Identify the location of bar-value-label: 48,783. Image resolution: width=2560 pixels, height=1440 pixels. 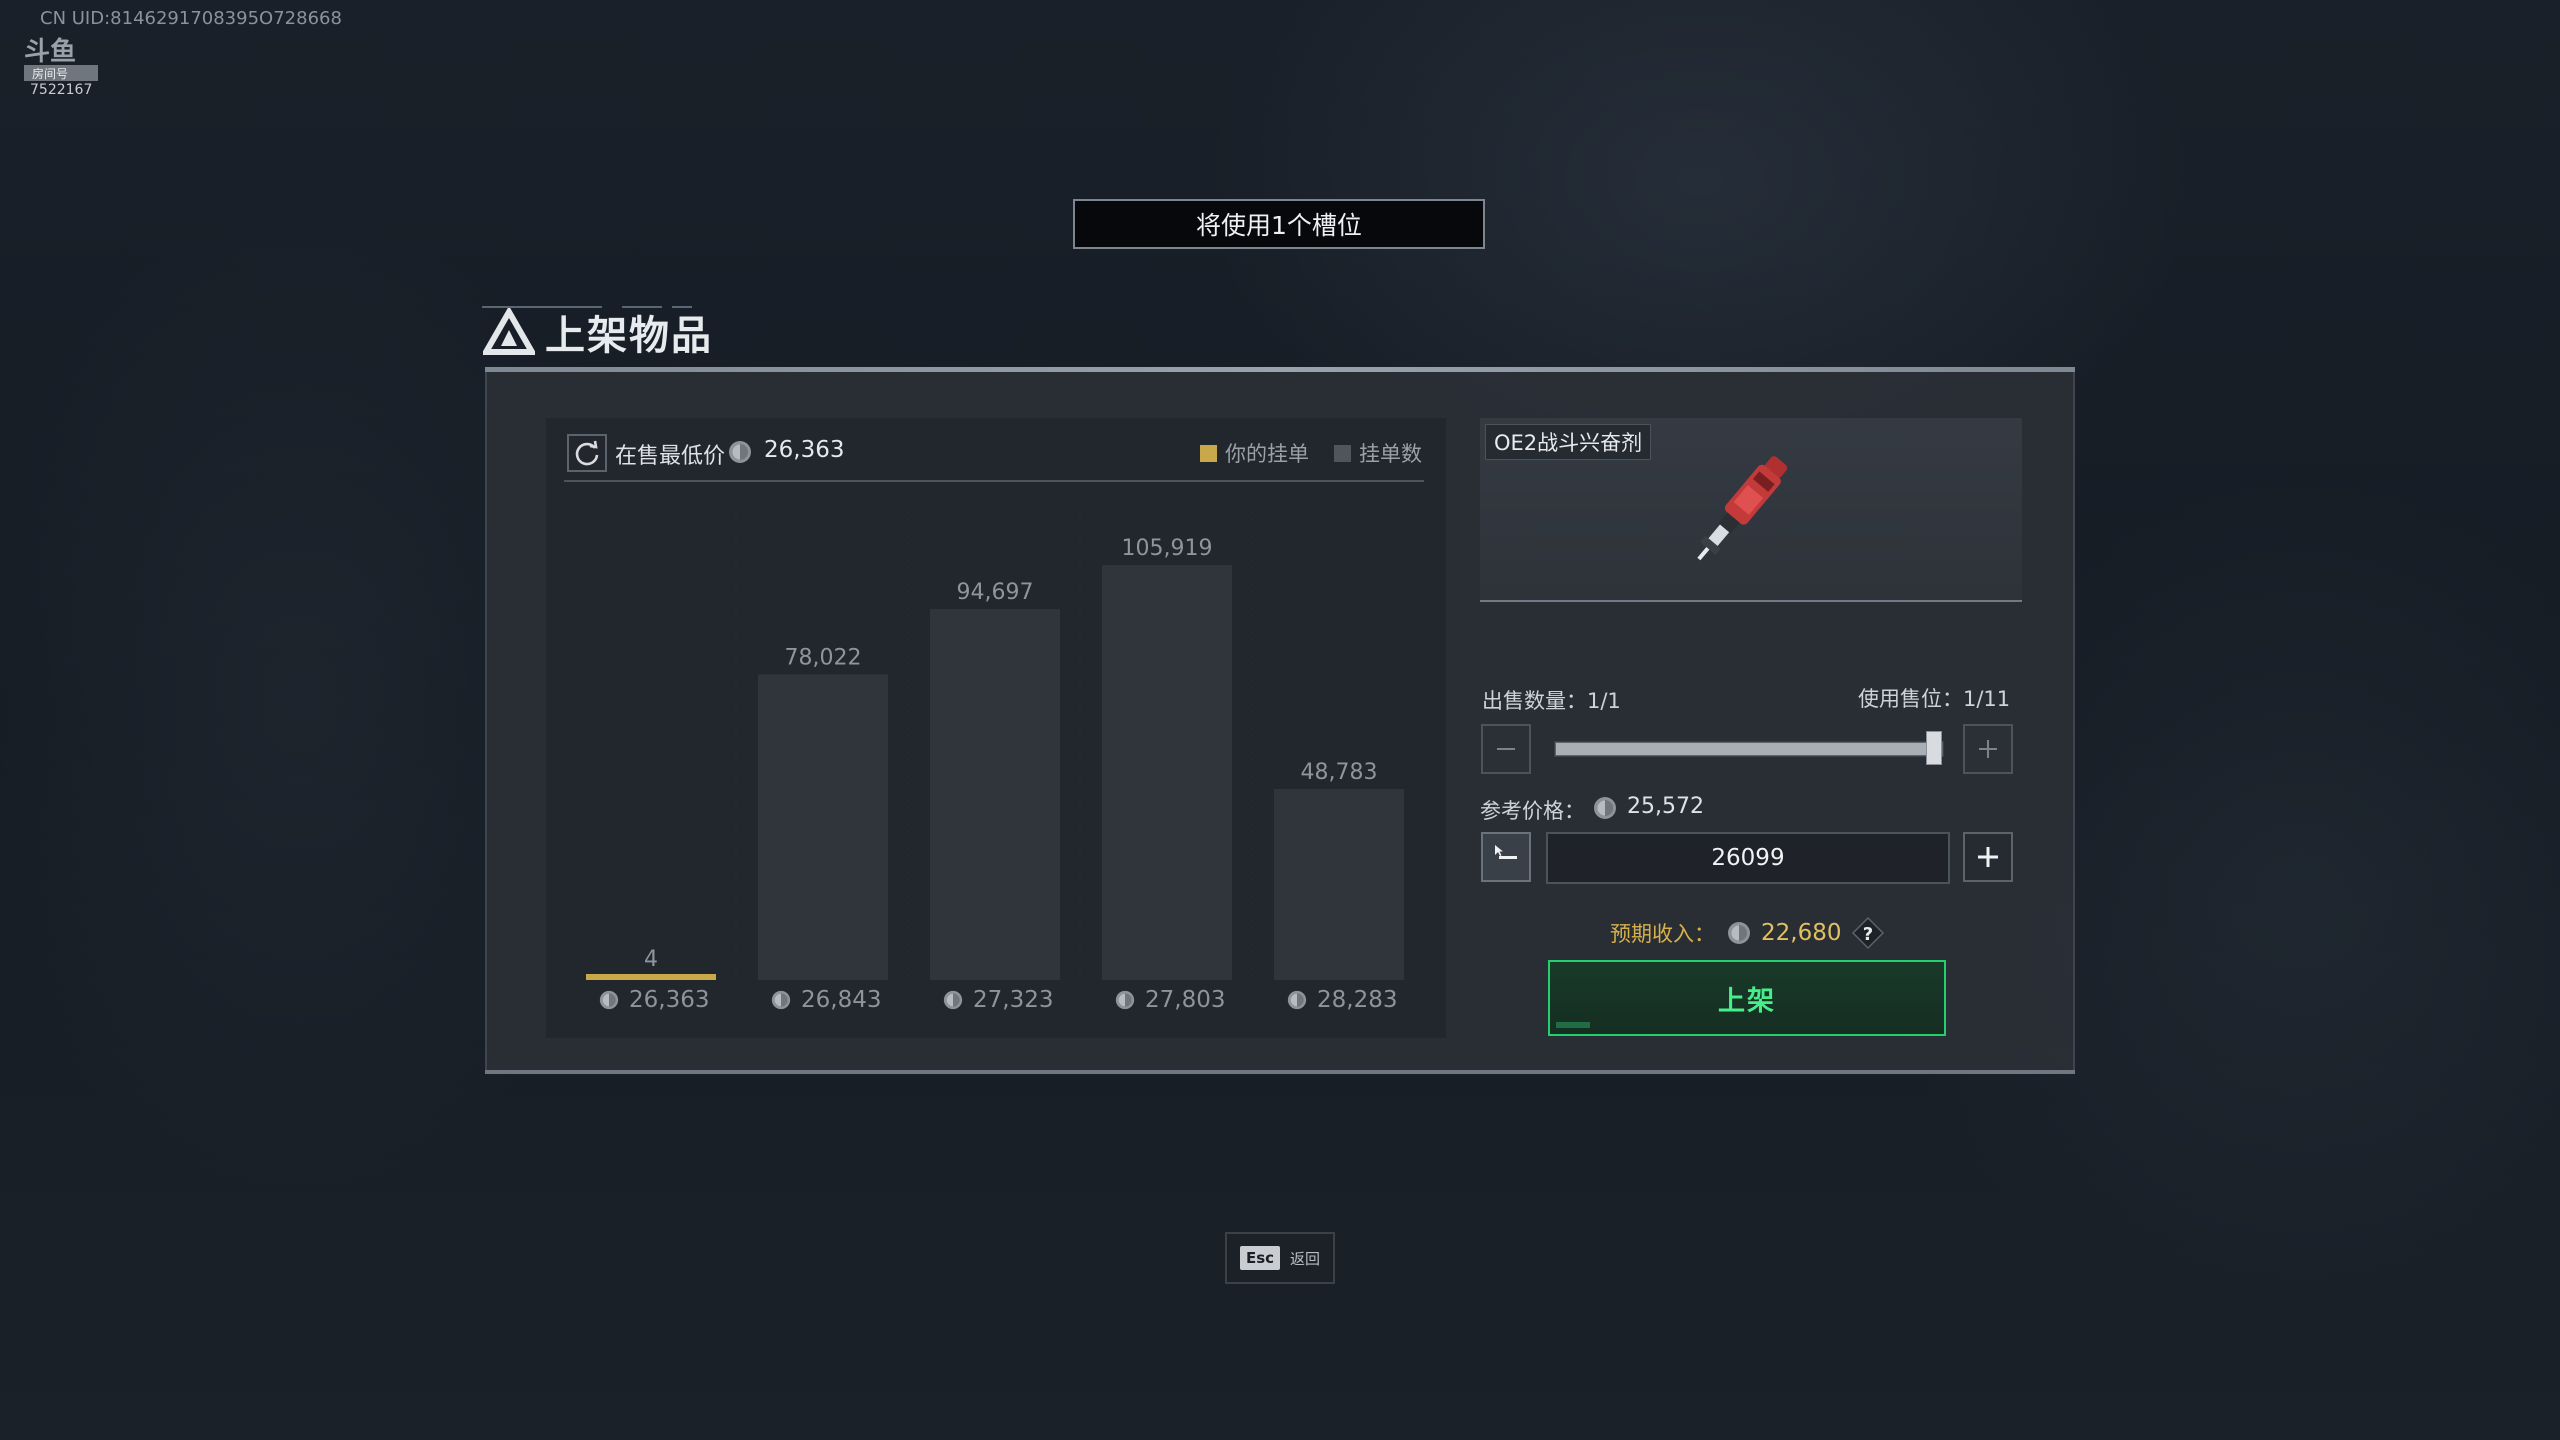
(1339, 772).